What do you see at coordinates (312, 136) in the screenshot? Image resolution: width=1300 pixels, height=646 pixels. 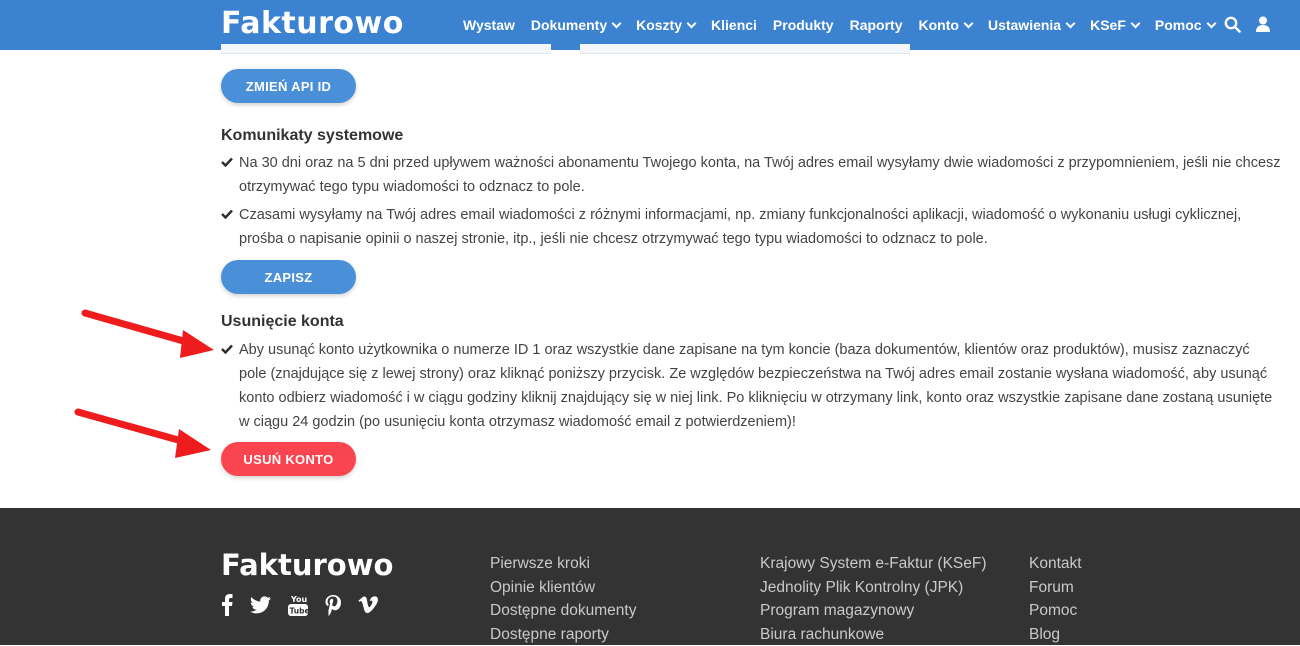 I see `system-messages-title: Komunikaty systemowe` at bounding box center [312, 136].